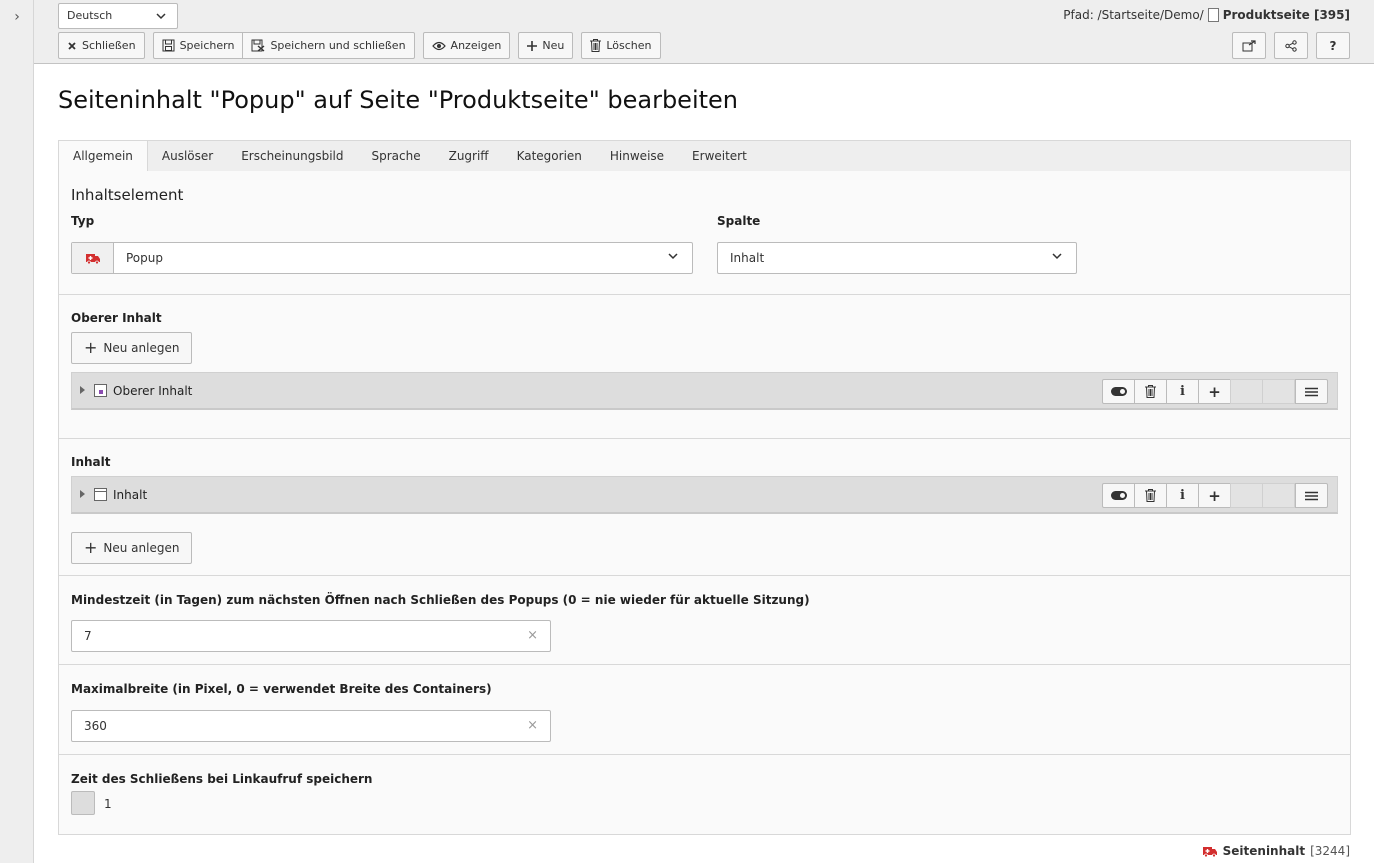 The image size is (1374, 863). I want to click on content-section: Inhalt Inhalt i + + Neu anlegen, so click(704, 507).